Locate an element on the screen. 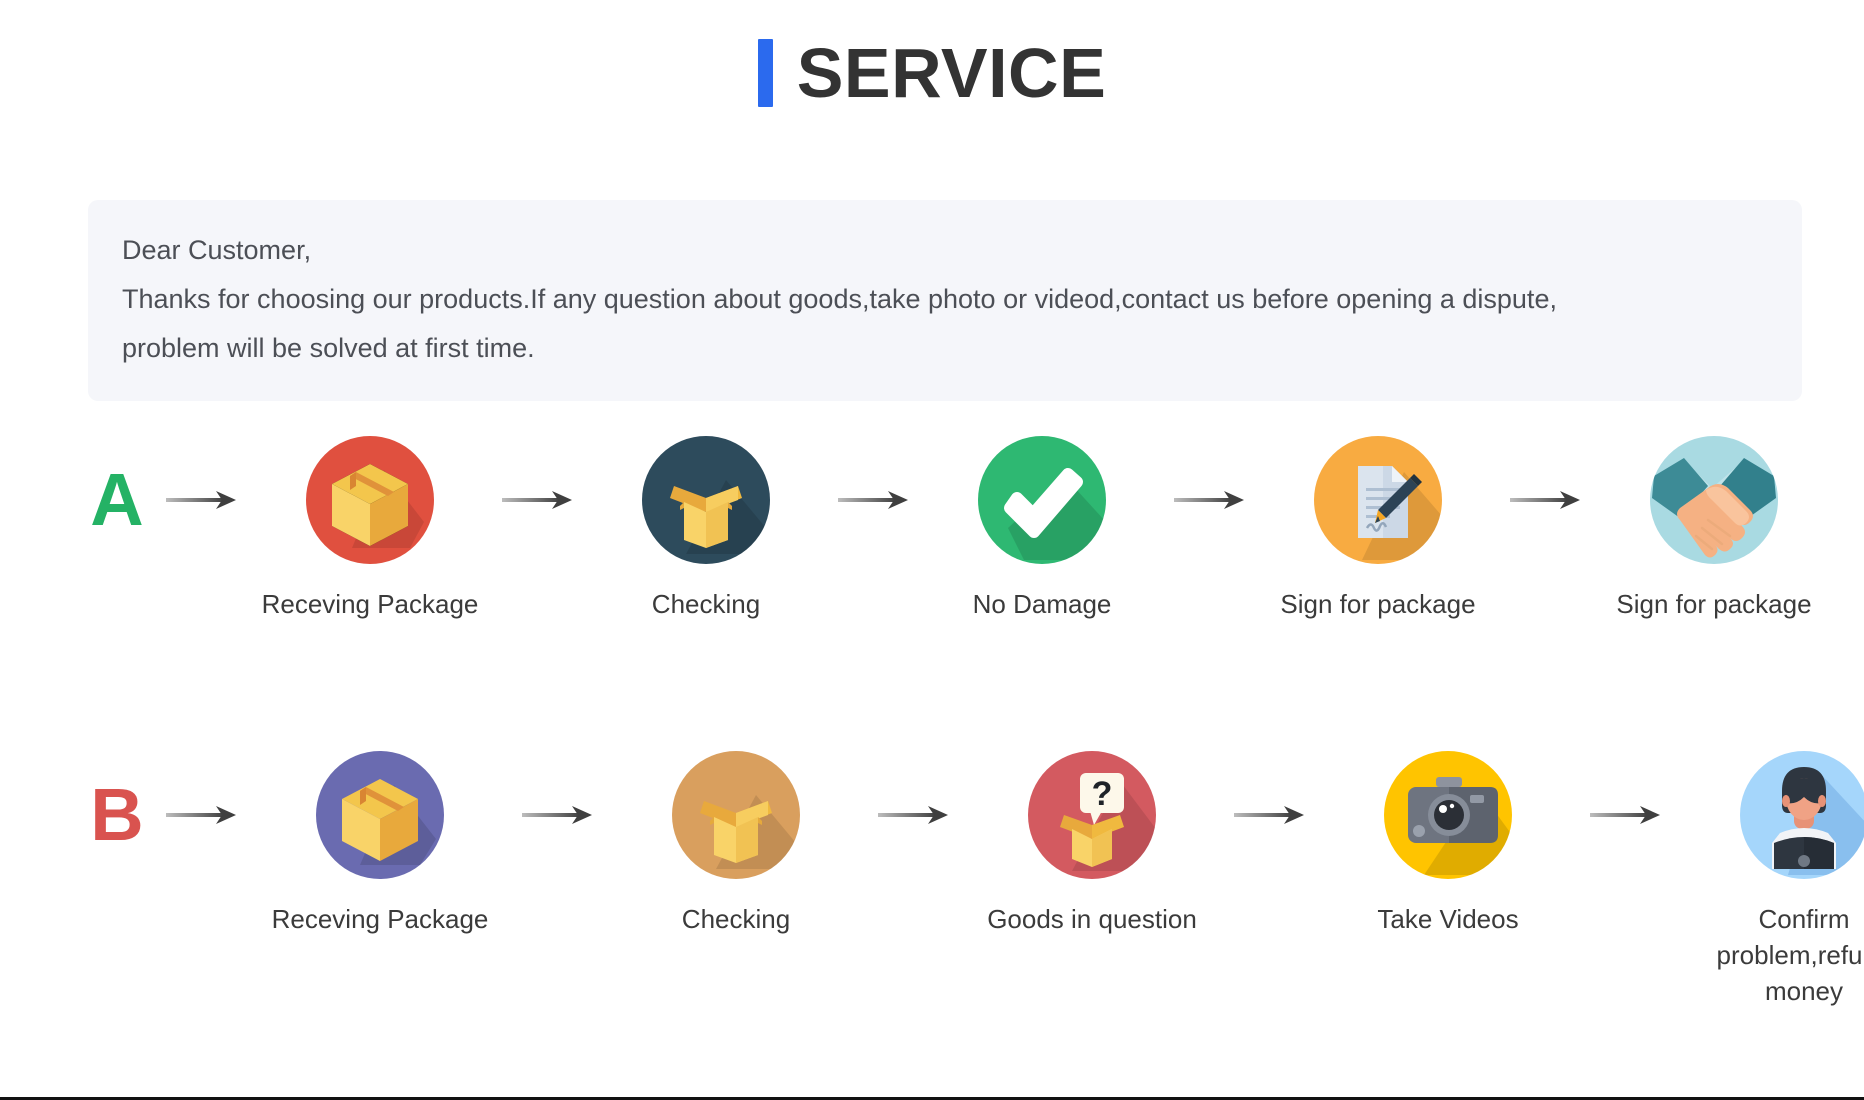 The image size is (1864, 1100). flow-b-step-1: Receving Package is located at coordinates (380, 838).